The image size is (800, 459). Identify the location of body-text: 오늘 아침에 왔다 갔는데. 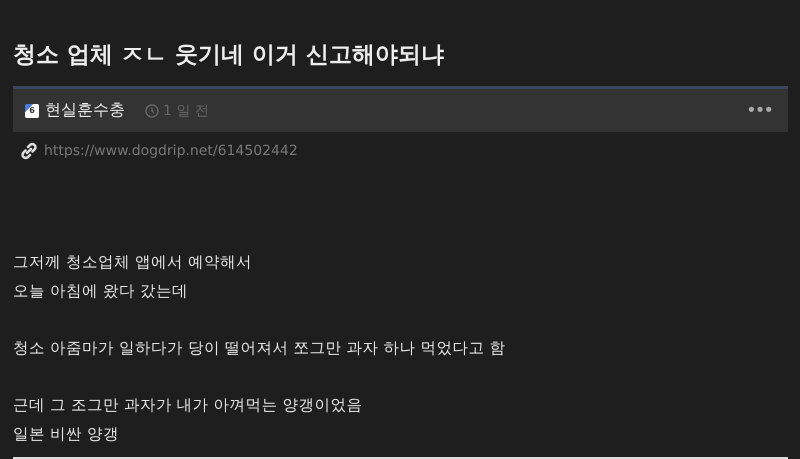
(100, 291).